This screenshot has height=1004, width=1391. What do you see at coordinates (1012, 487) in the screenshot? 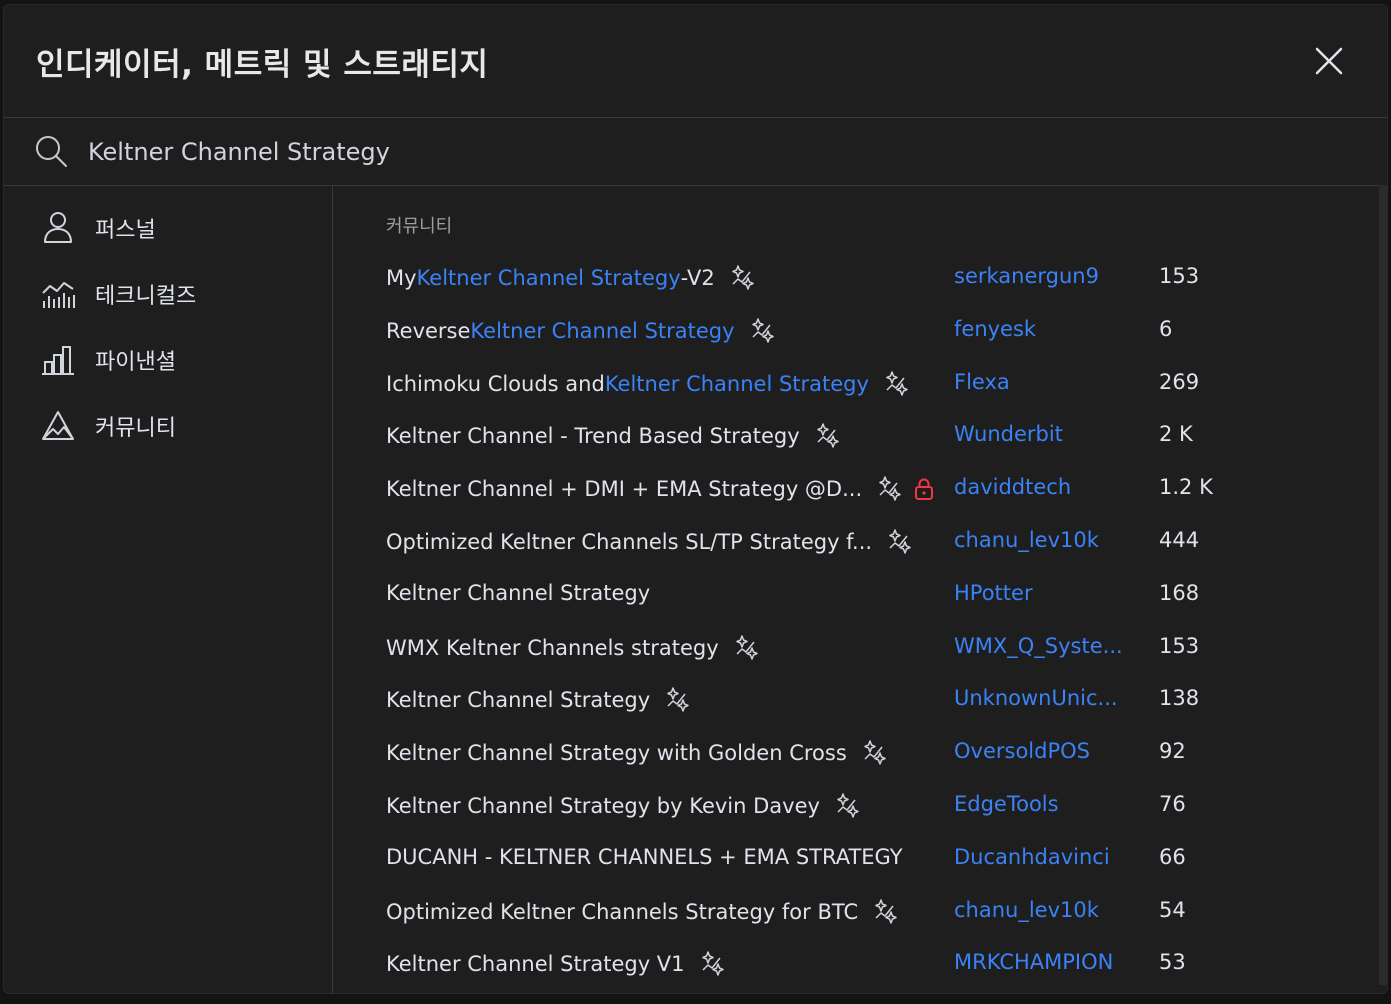
I see `result-author: daviddtech` at bounding box center [1012, 487].